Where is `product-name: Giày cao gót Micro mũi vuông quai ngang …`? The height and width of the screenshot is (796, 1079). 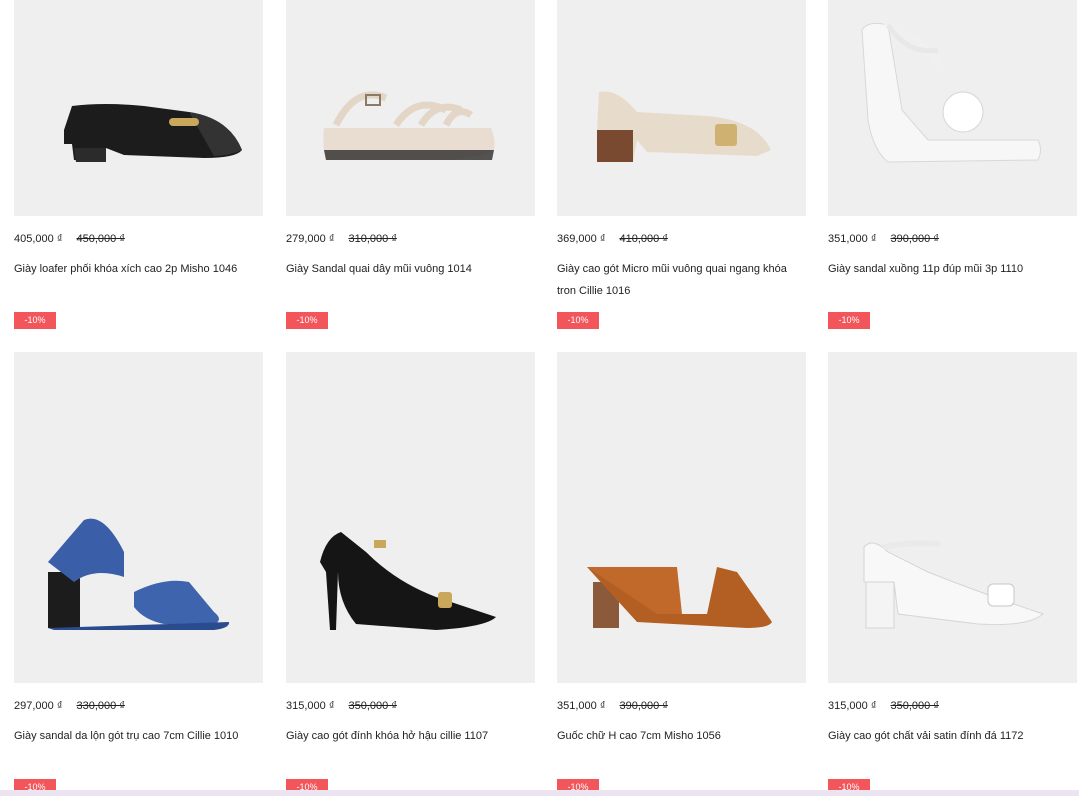 product-name: Giày cao gót Micro mũi vuông quai ngang … is located at coordinates (681, 280).